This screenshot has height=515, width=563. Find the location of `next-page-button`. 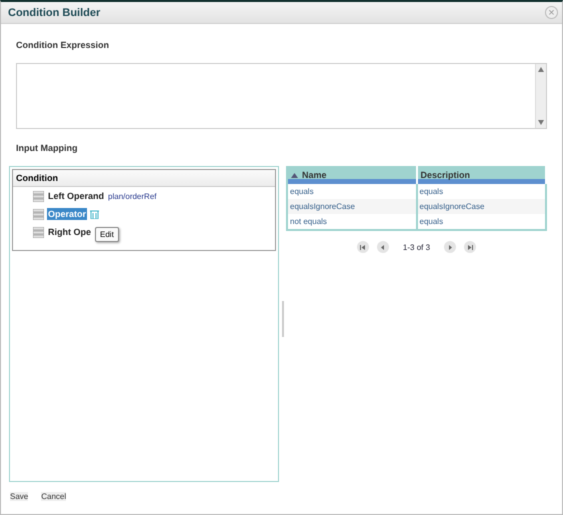

next-page-button is located at coordinates (450, 247).